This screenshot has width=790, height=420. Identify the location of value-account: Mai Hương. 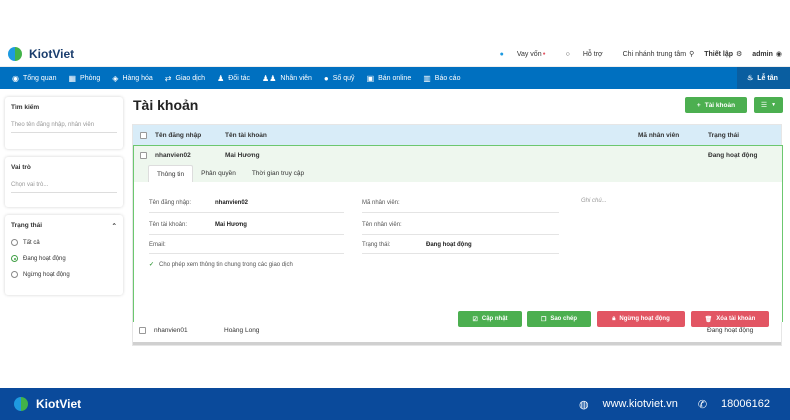
(231, 225).